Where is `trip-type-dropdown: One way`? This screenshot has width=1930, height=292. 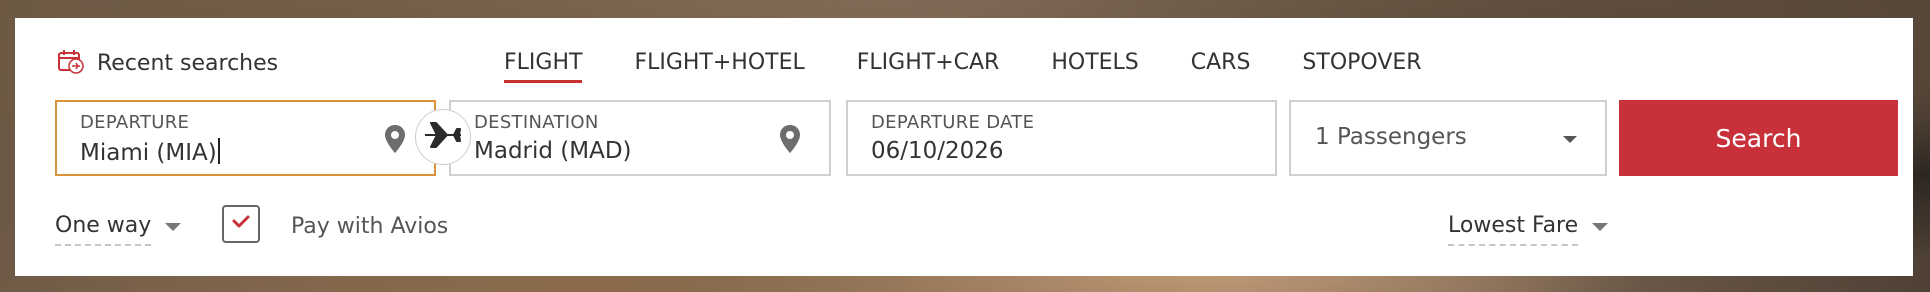 trip-type-dropdown: One way is located at coordinates (118, 229).